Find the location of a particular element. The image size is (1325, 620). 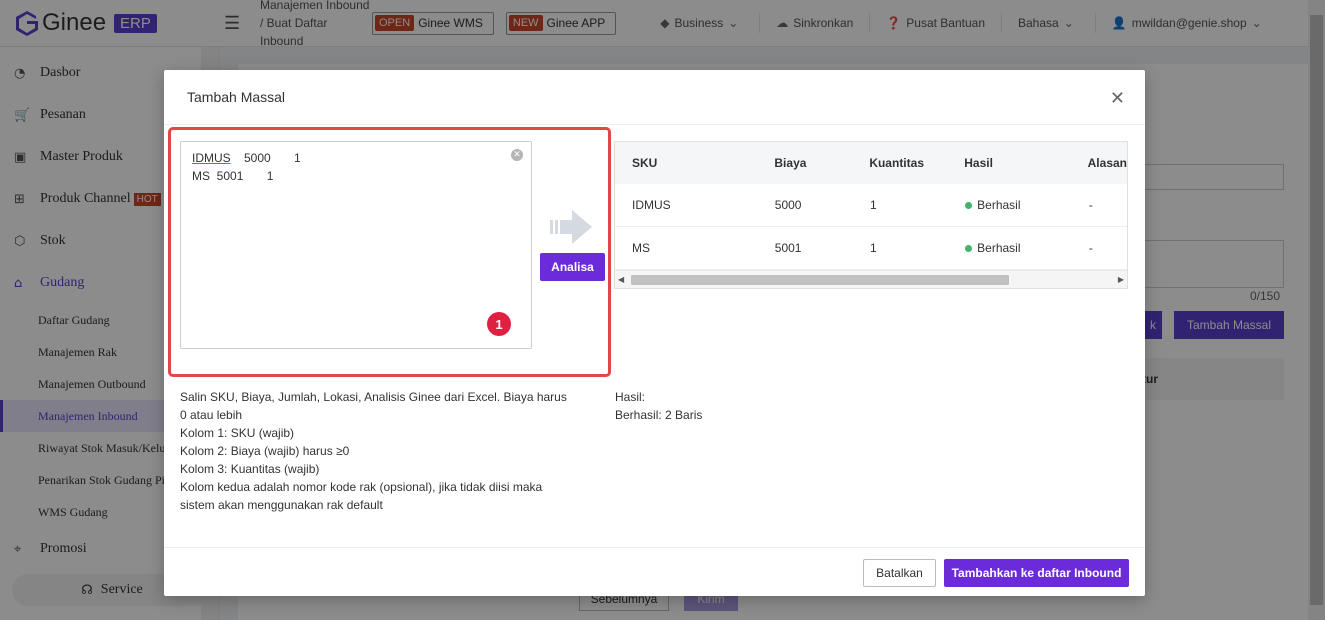

table-row: MS 5001 1 Berhasil - is located at coordinates (871, 248).